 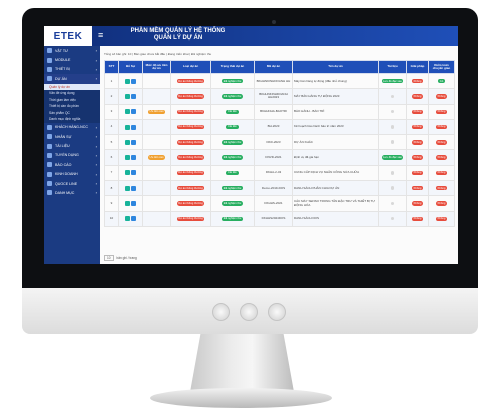 I want to click on column-header: Tài liệu, so click(x=392, y=67).